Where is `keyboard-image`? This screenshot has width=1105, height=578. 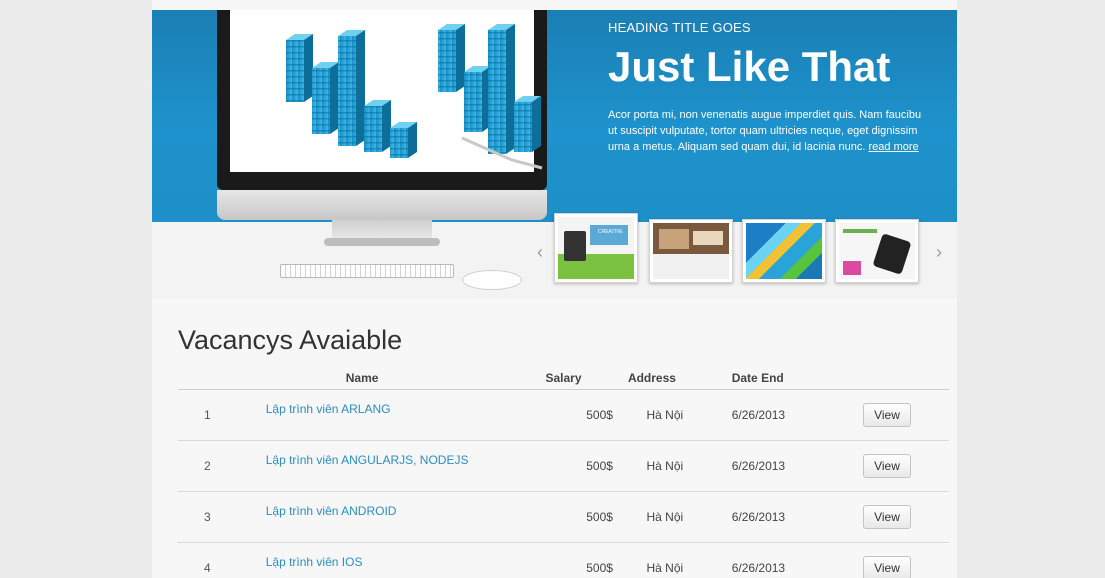
keyboard-image is located at coordinates (367, 271).